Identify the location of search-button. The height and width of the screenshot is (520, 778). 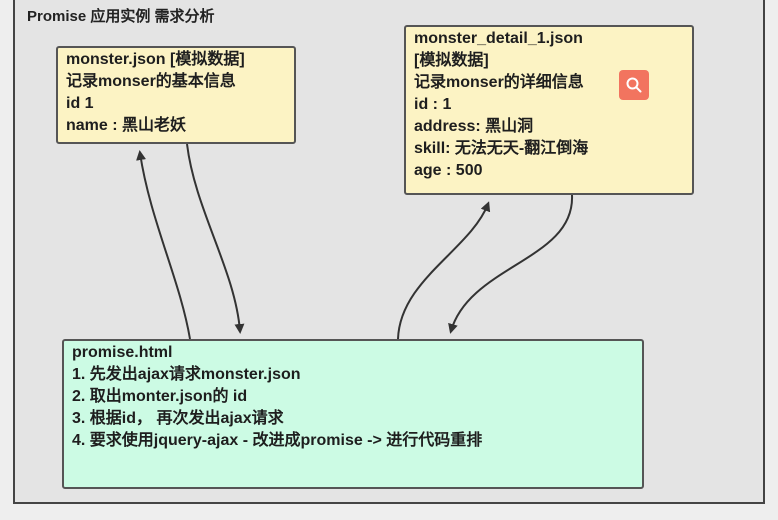
(634, 85).